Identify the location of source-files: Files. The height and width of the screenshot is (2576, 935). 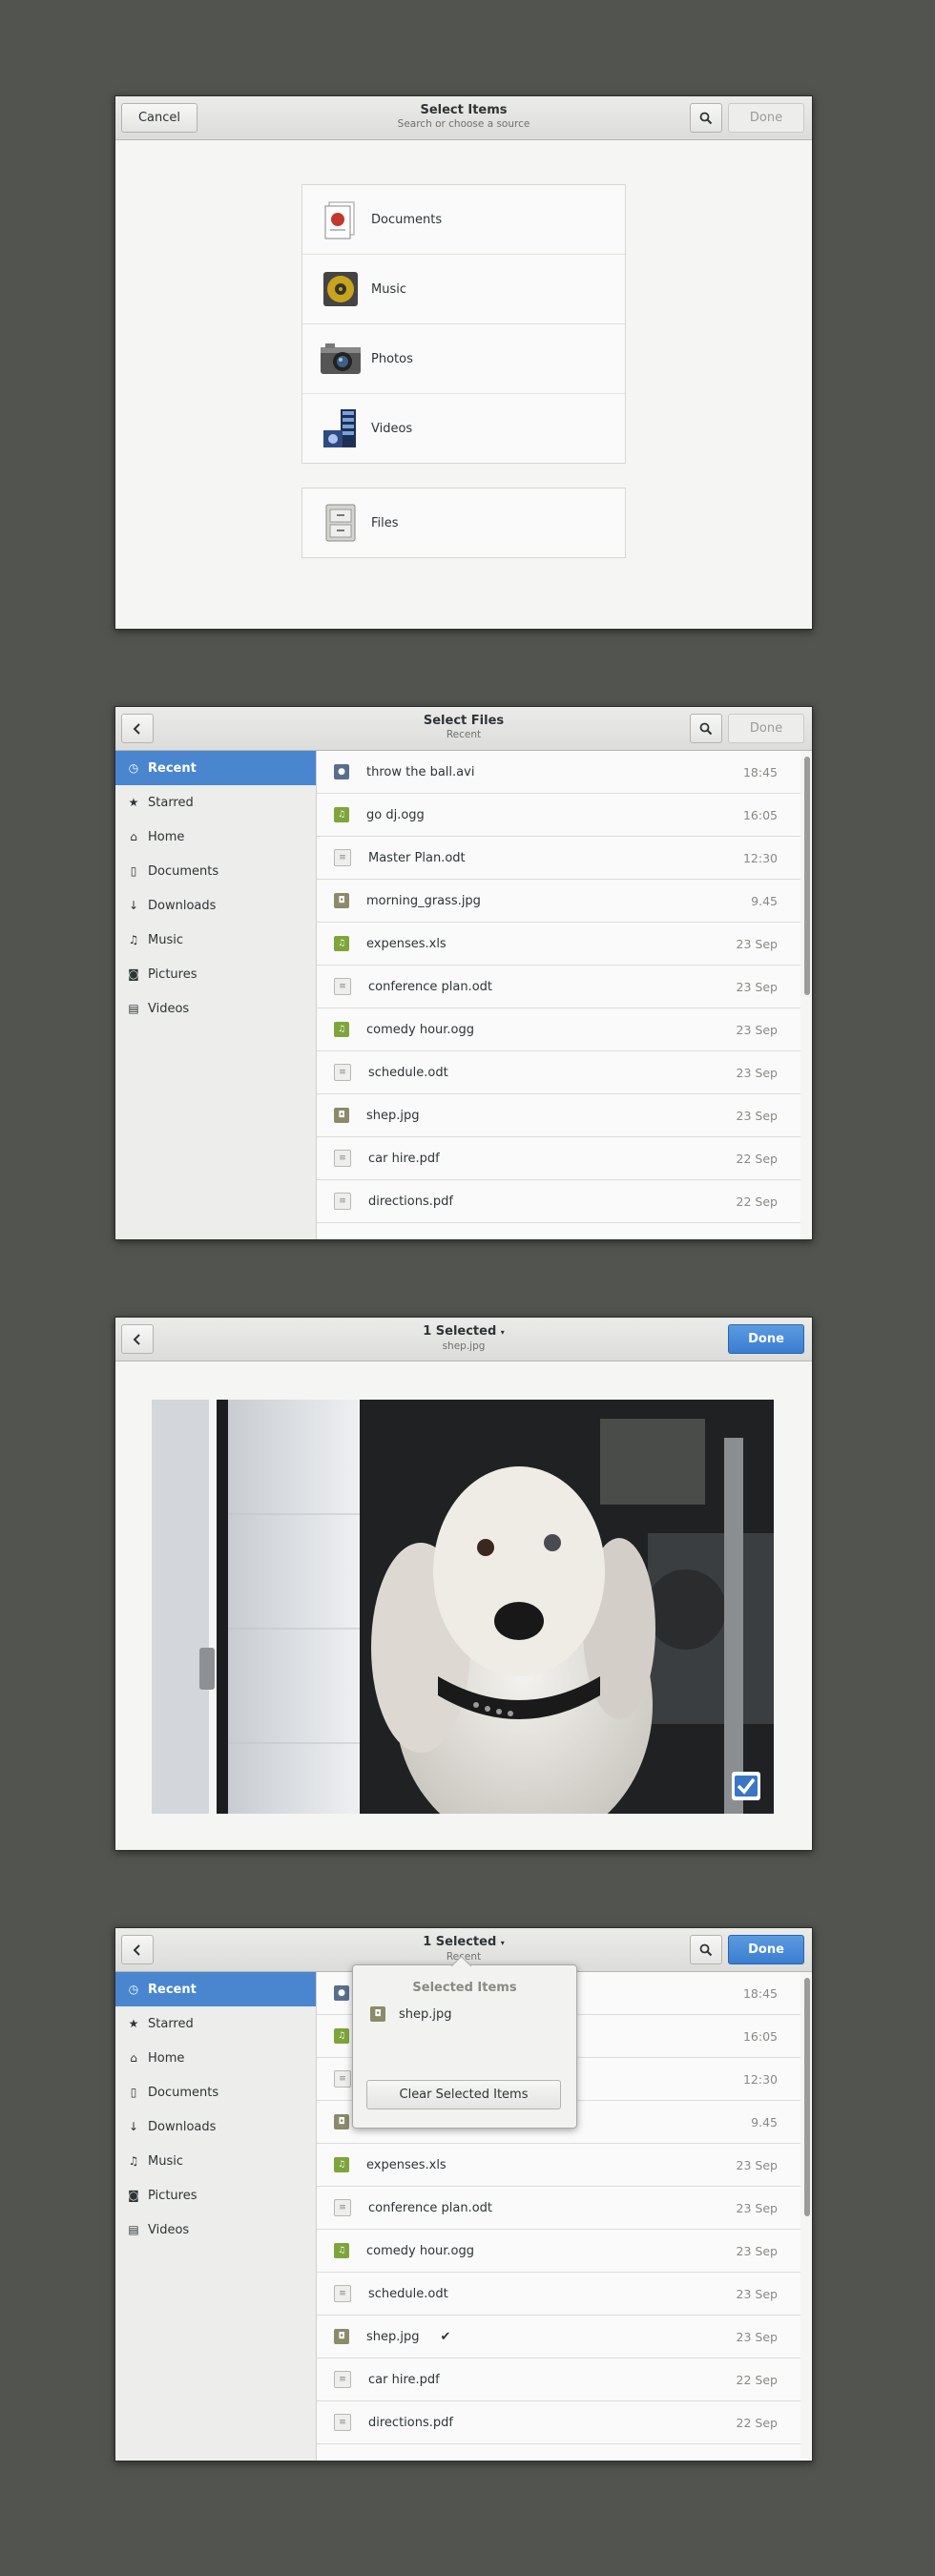
(463, 522).